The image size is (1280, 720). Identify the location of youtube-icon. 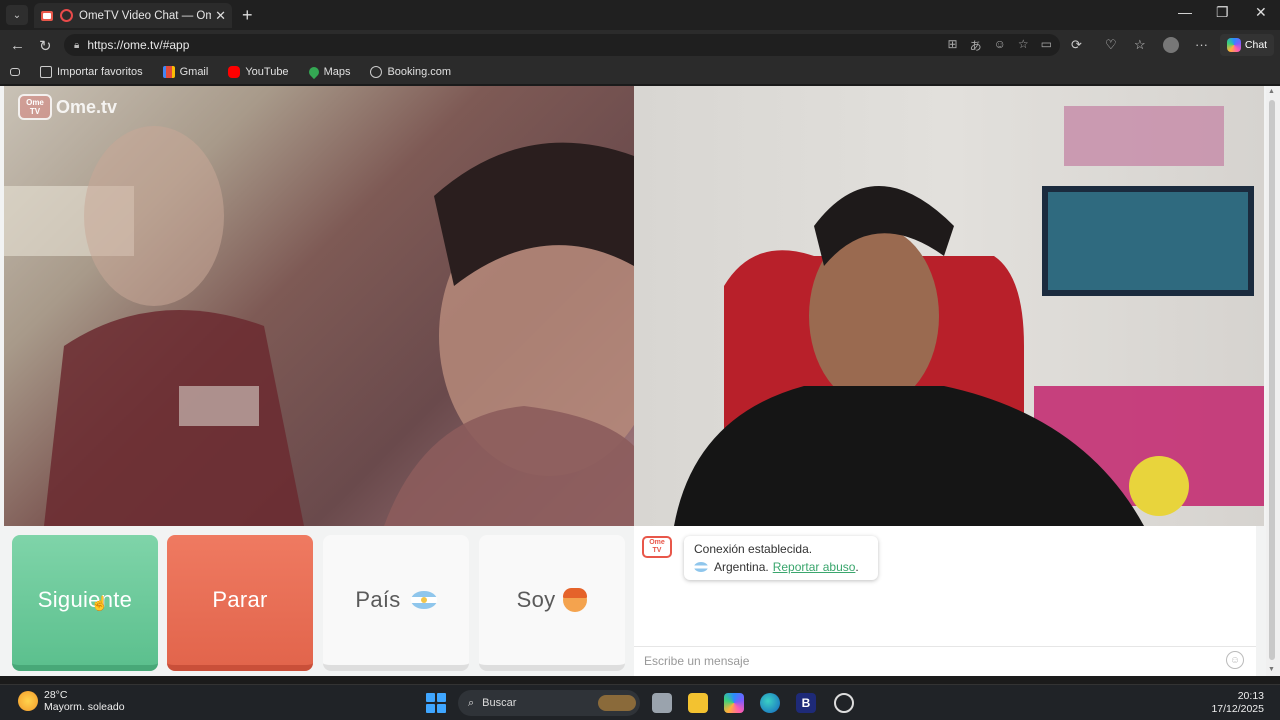
(234, 72).